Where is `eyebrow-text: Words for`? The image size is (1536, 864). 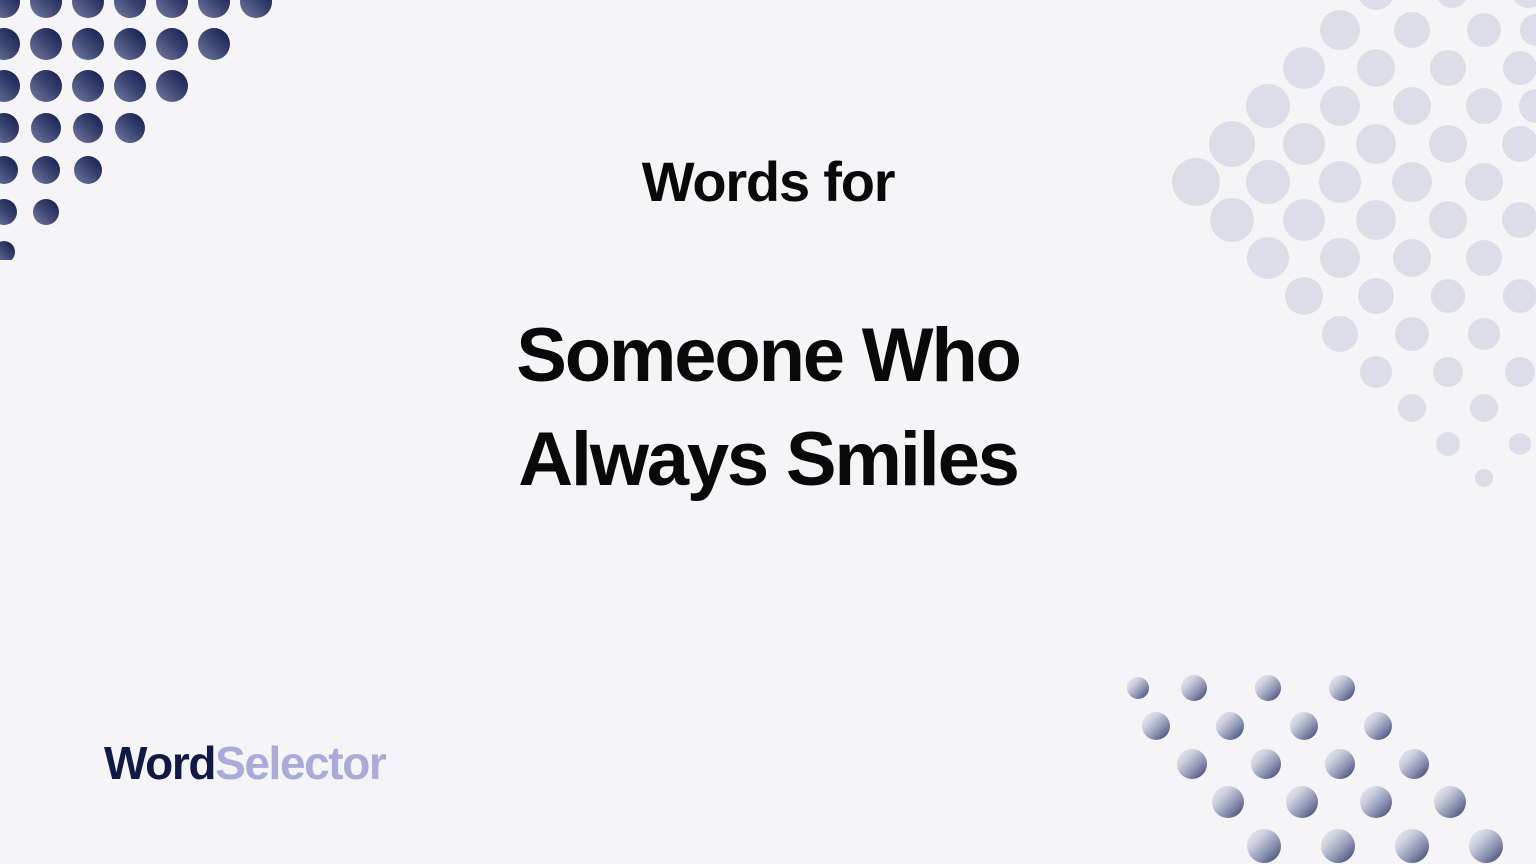 eyebrow-text: Words for is located at coordinates (768, 181).